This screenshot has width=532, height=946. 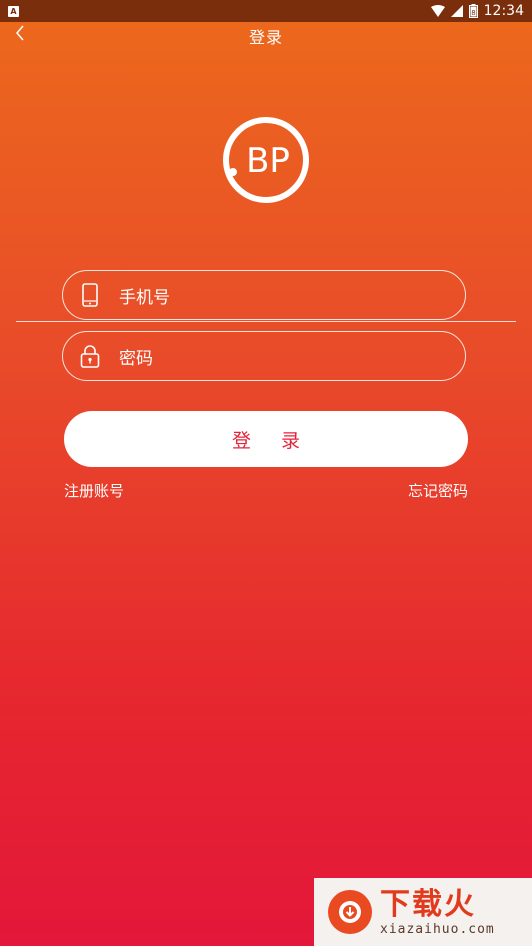 I want to click on password-input-placeholder: 密码, so click(x=136, y=356).